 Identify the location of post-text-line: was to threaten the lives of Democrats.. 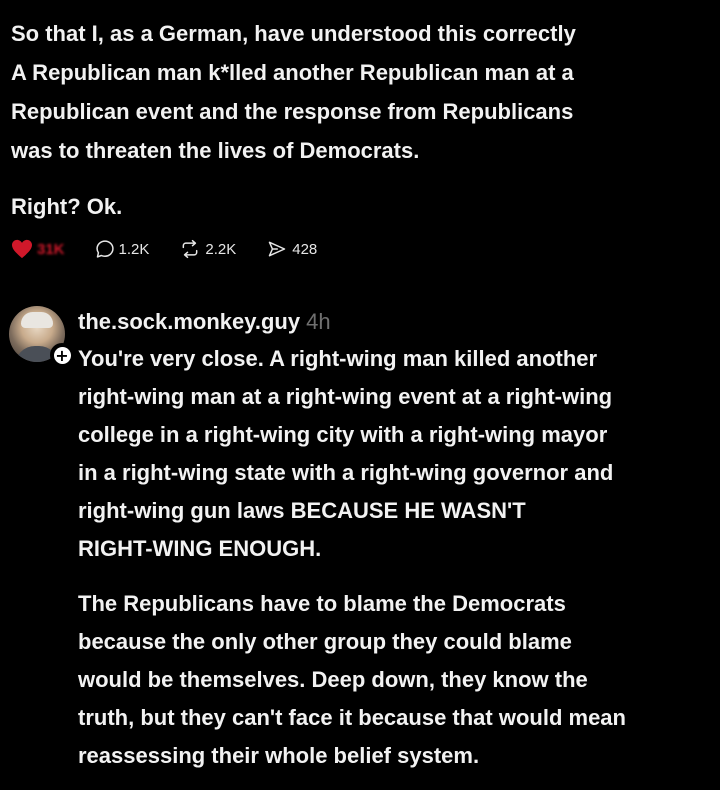
(215, 150).